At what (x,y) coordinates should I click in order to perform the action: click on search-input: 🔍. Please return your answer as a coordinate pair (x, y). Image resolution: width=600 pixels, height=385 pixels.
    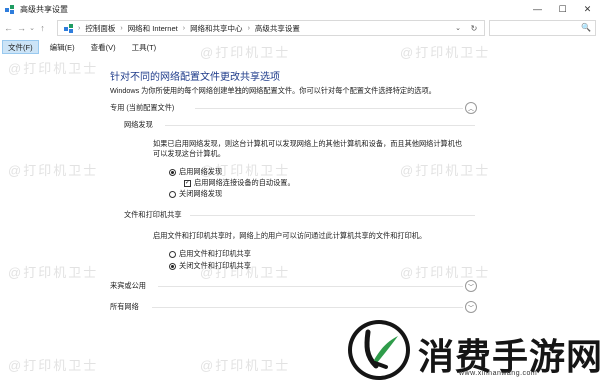
    Looking at the image, I should click on (542, 28).